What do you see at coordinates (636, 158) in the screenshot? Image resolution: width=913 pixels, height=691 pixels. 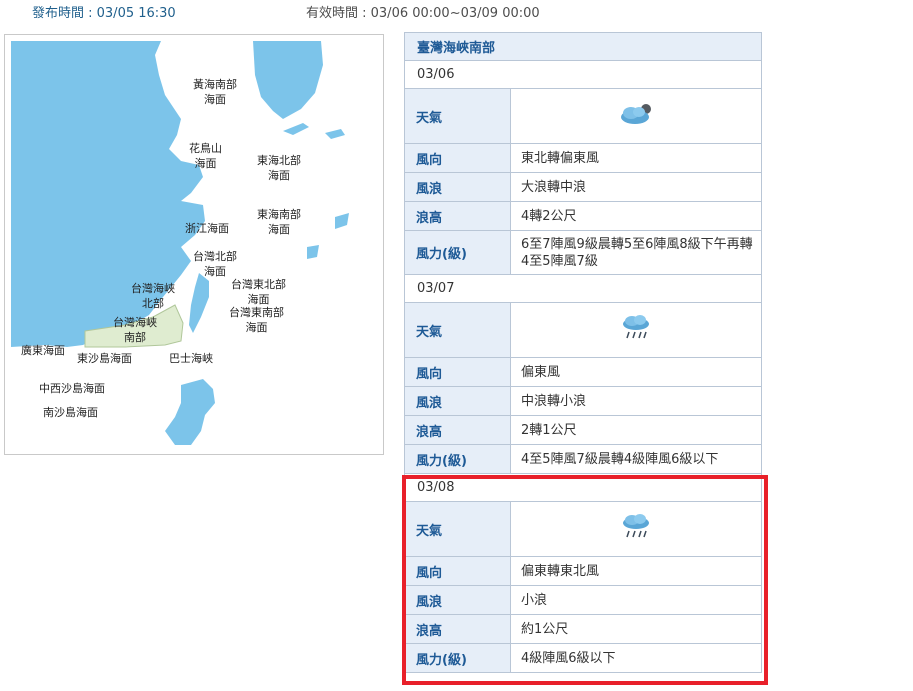 I see `wind-direction-value: 東北轉偏東風` at bounding box center [636, 158].